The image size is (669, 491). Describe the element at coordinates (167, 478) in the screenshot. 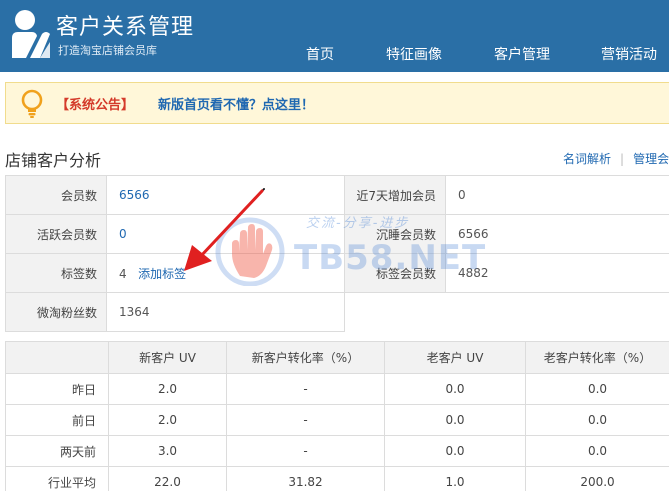

I see `table-cell: 22.0` at that location.